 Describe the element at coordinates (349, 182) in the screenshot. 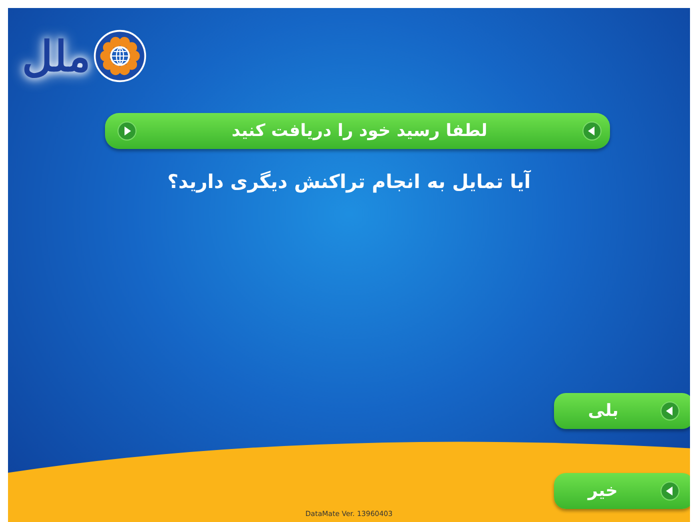

I see `question-text: آیا تمایل به انجام تراکنش دیگری دارید؟` at that location.